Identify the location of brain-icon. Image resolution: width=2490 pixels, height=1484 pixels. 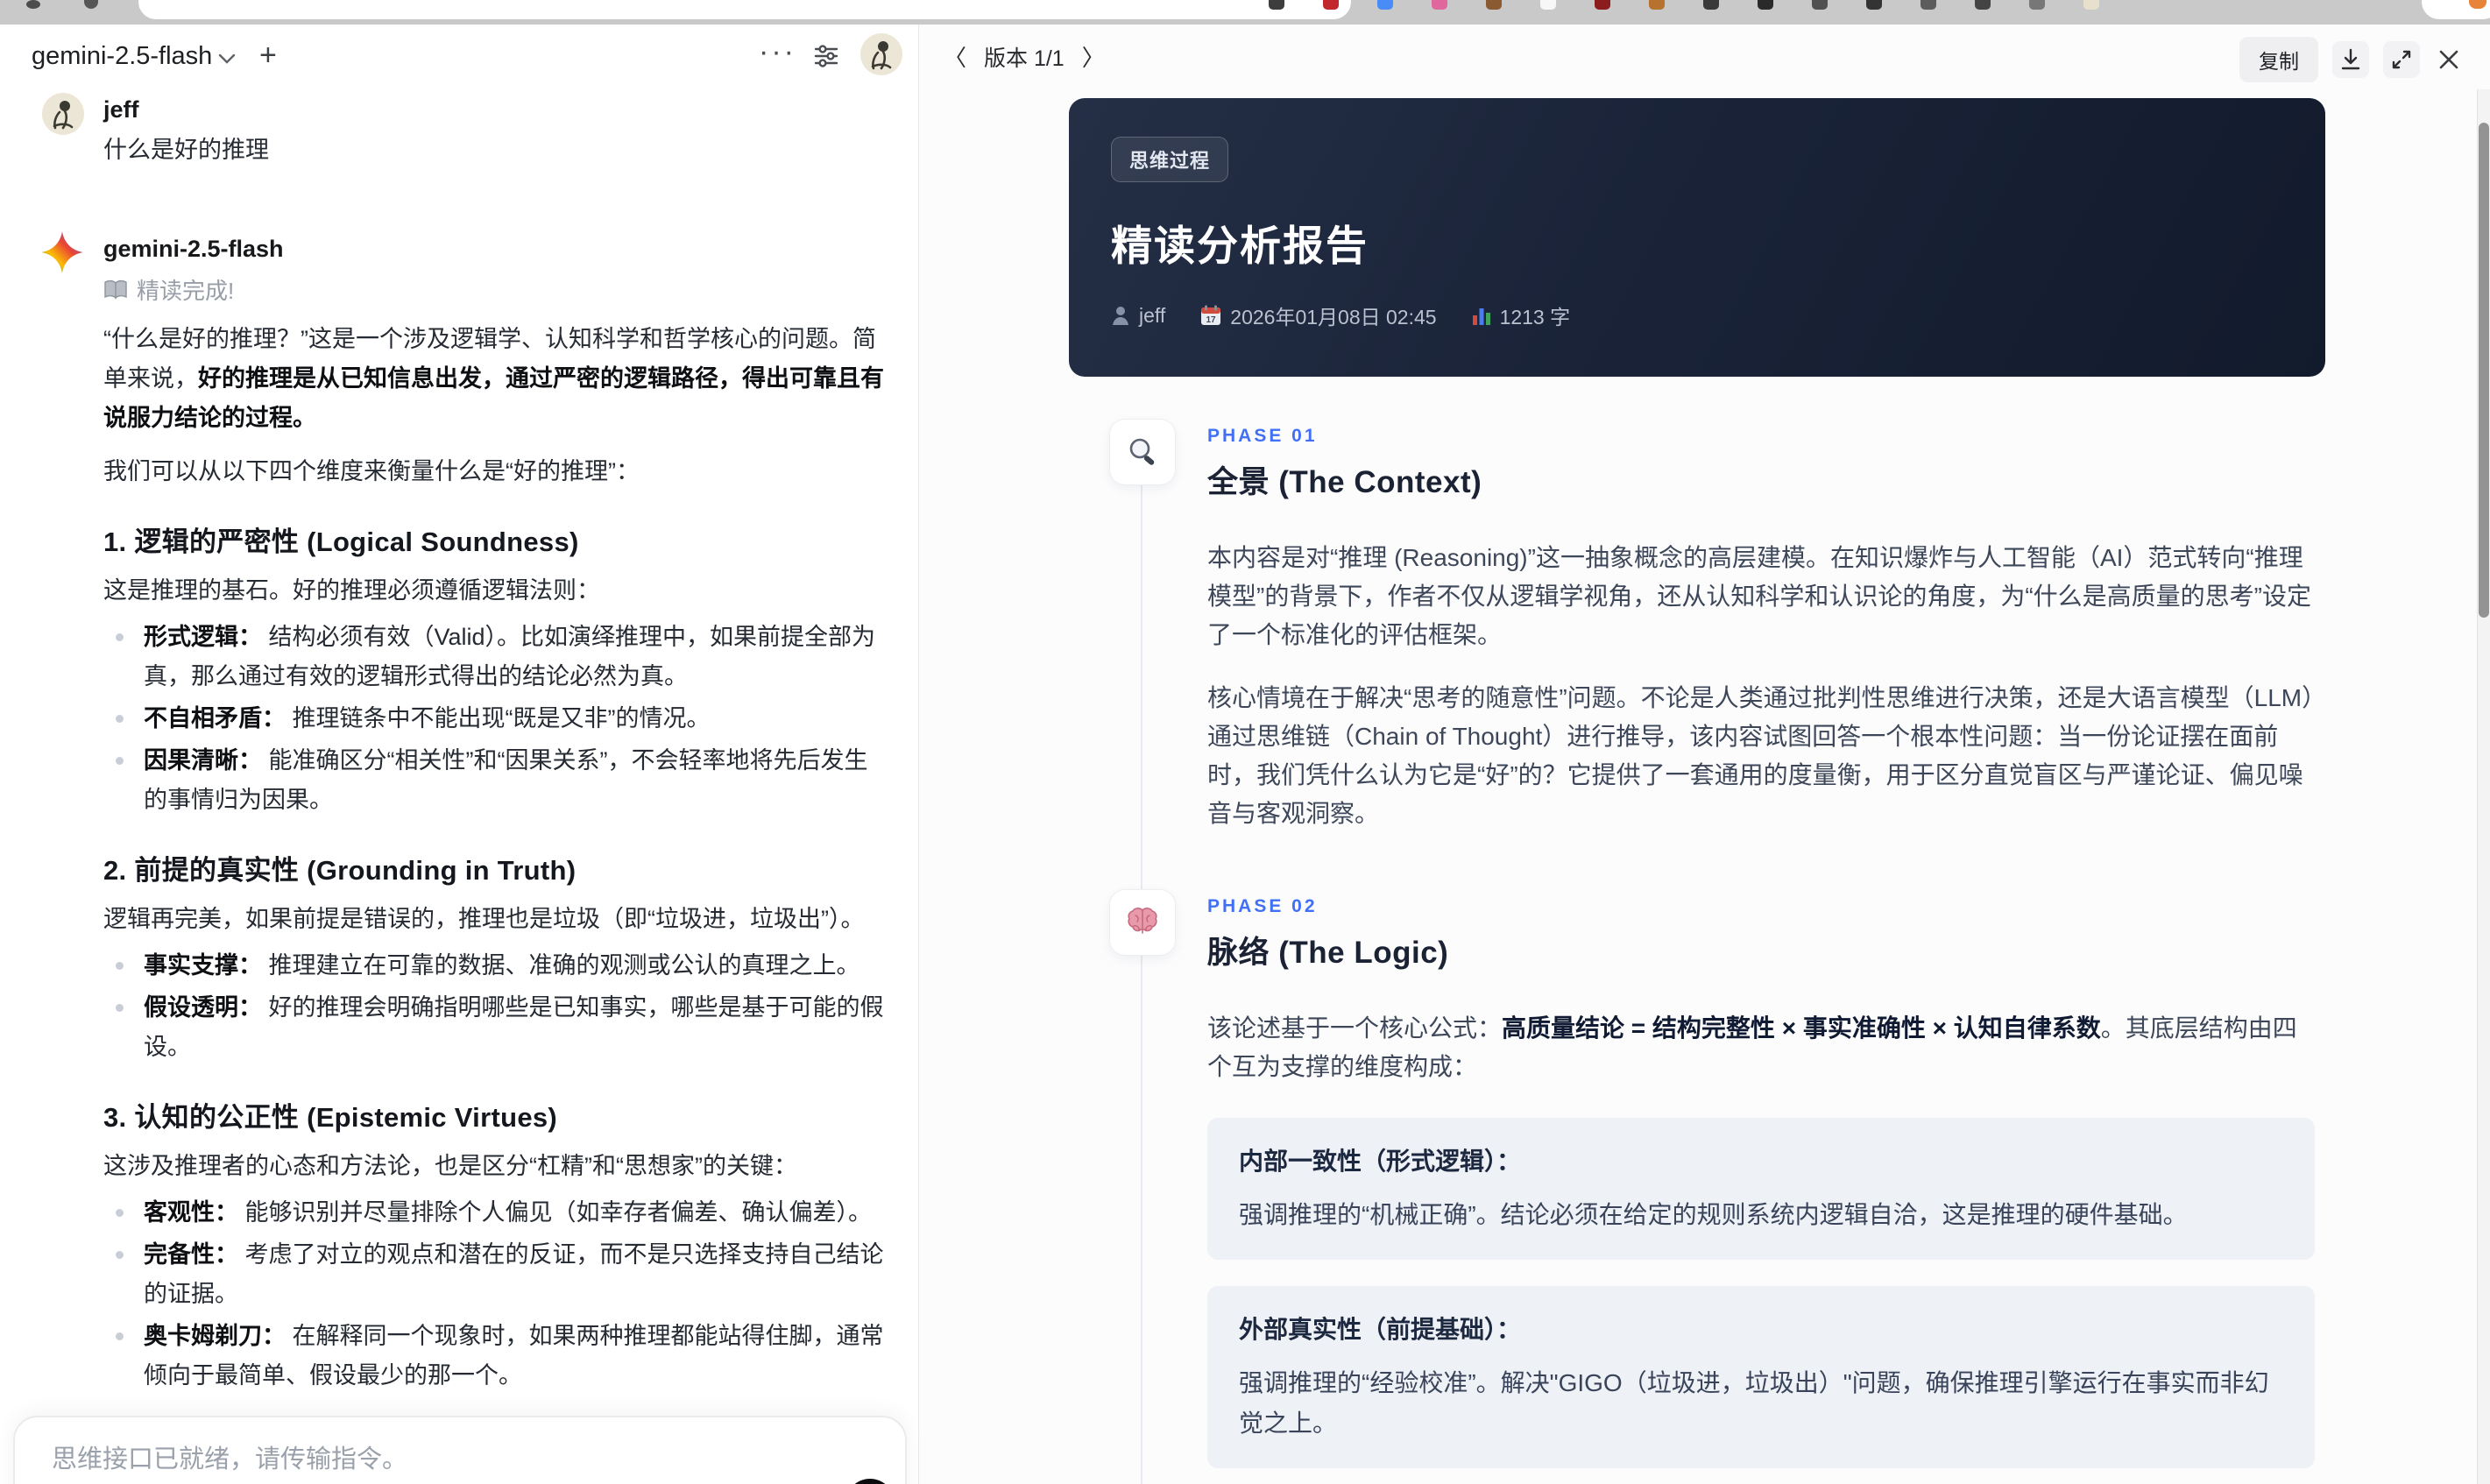
(1142, 921).